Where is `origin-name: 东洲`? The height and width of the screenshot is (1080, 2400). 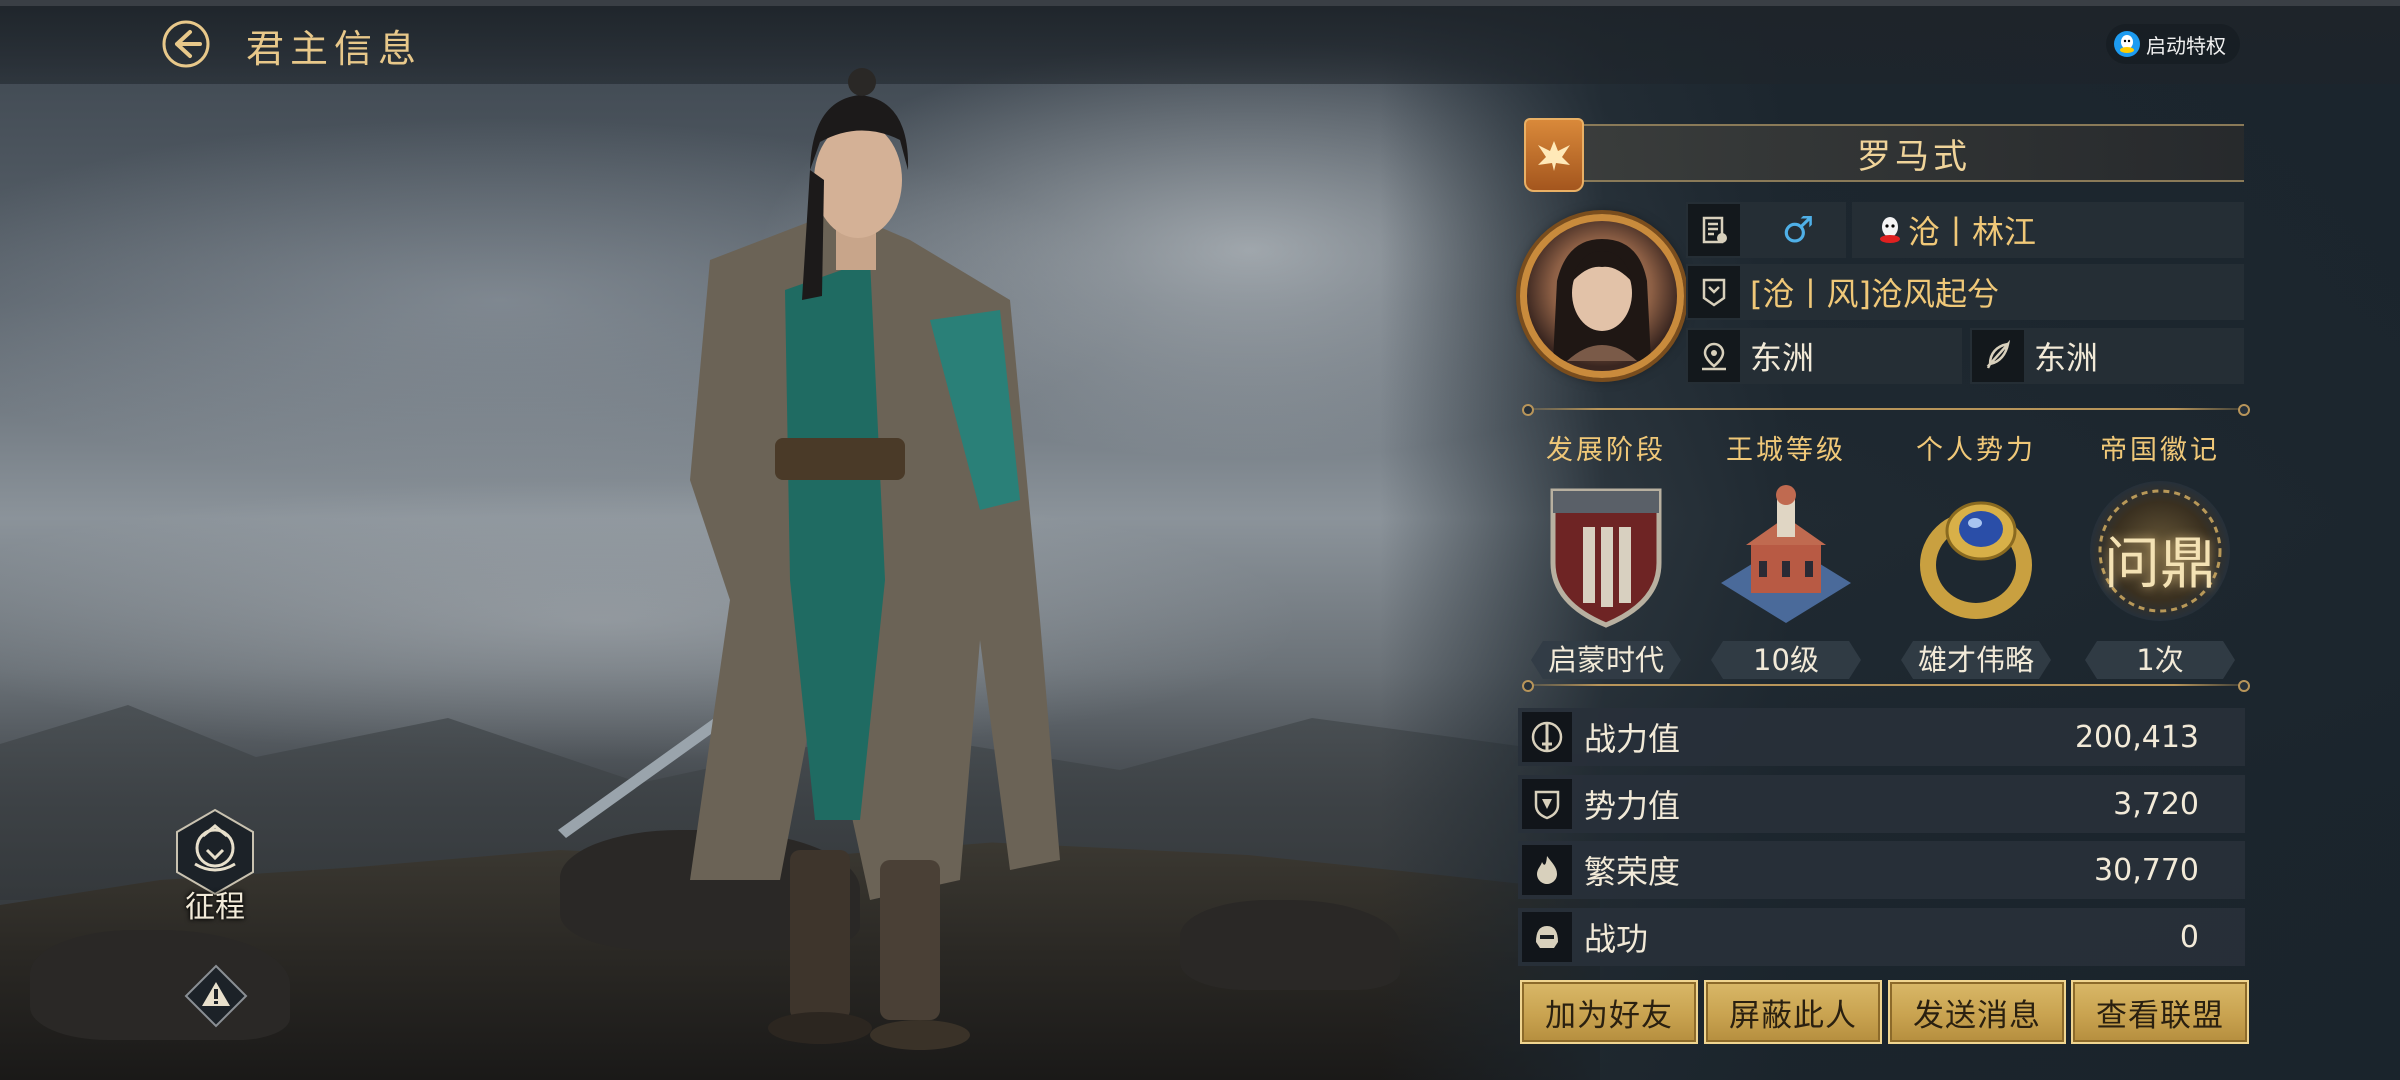
origin-name: 东洲 is located at coordinates (2066, 358).